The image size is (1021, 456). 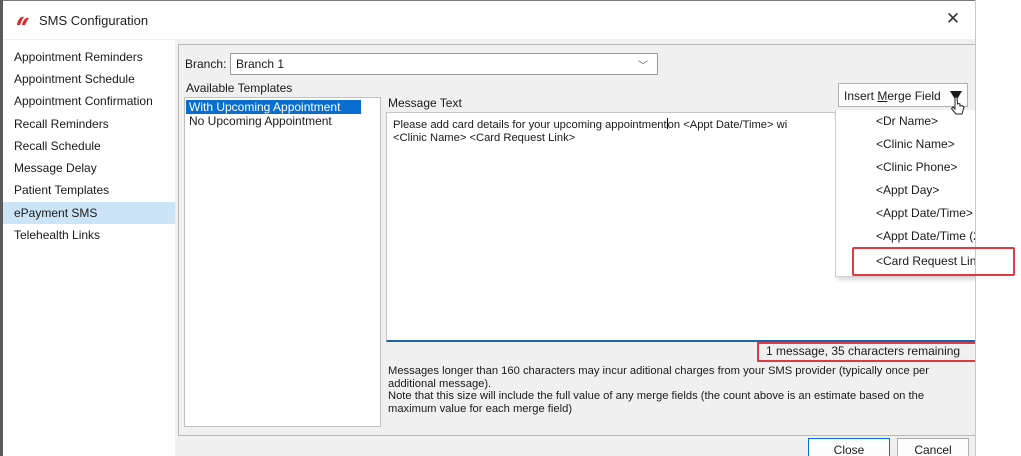 I want to click on nav-item-appointment-confirmation: Appointment Confirmation, so click(x=89, y=101).